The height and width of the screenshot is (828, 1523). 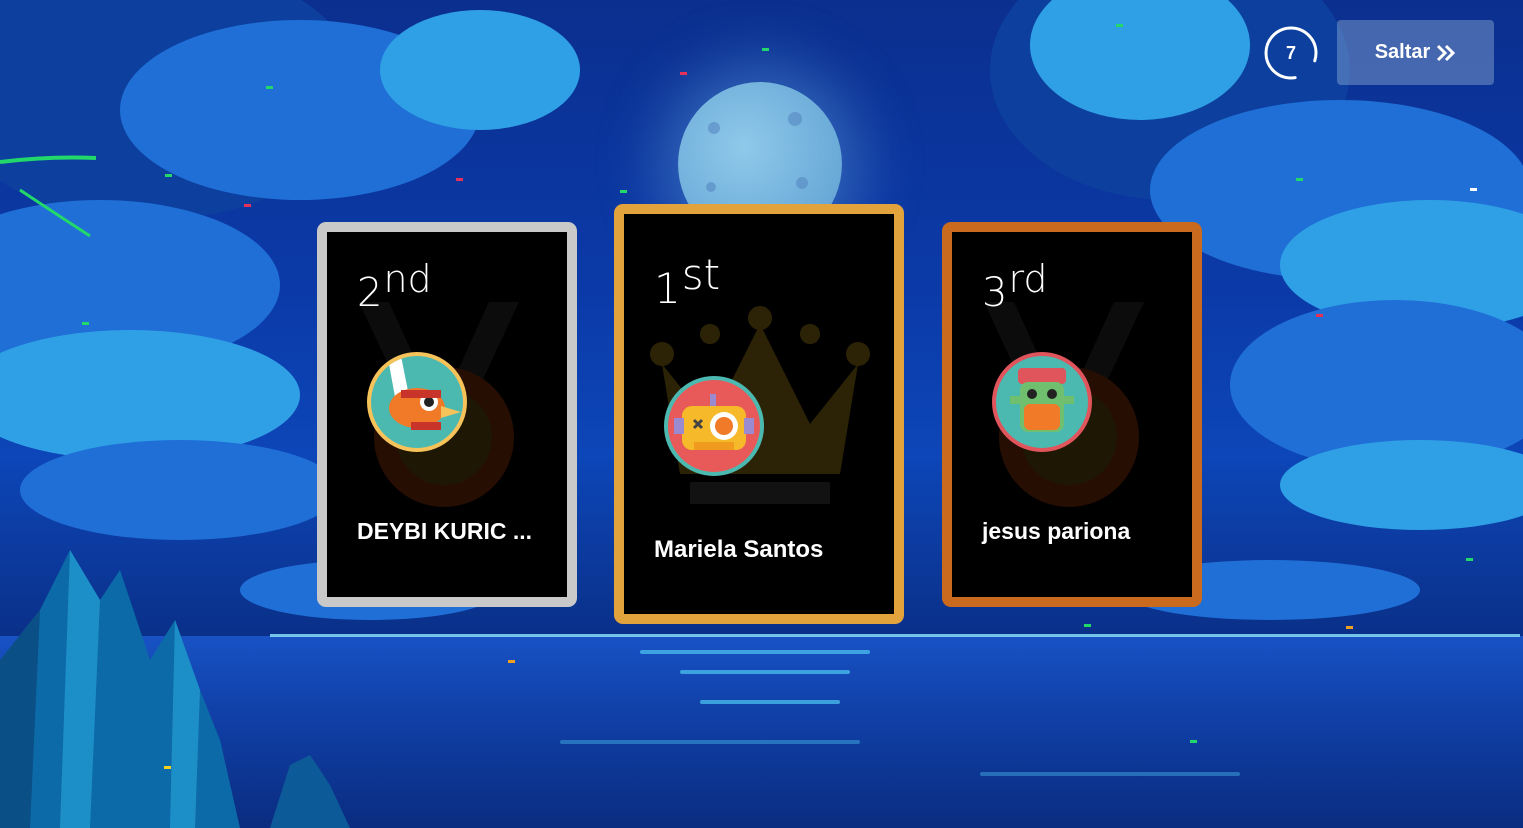 What do you see at coordinates (425, 393) in the screenshot?
I see `pirate-bird-avatar-icon` at bounding box center [425, 393].